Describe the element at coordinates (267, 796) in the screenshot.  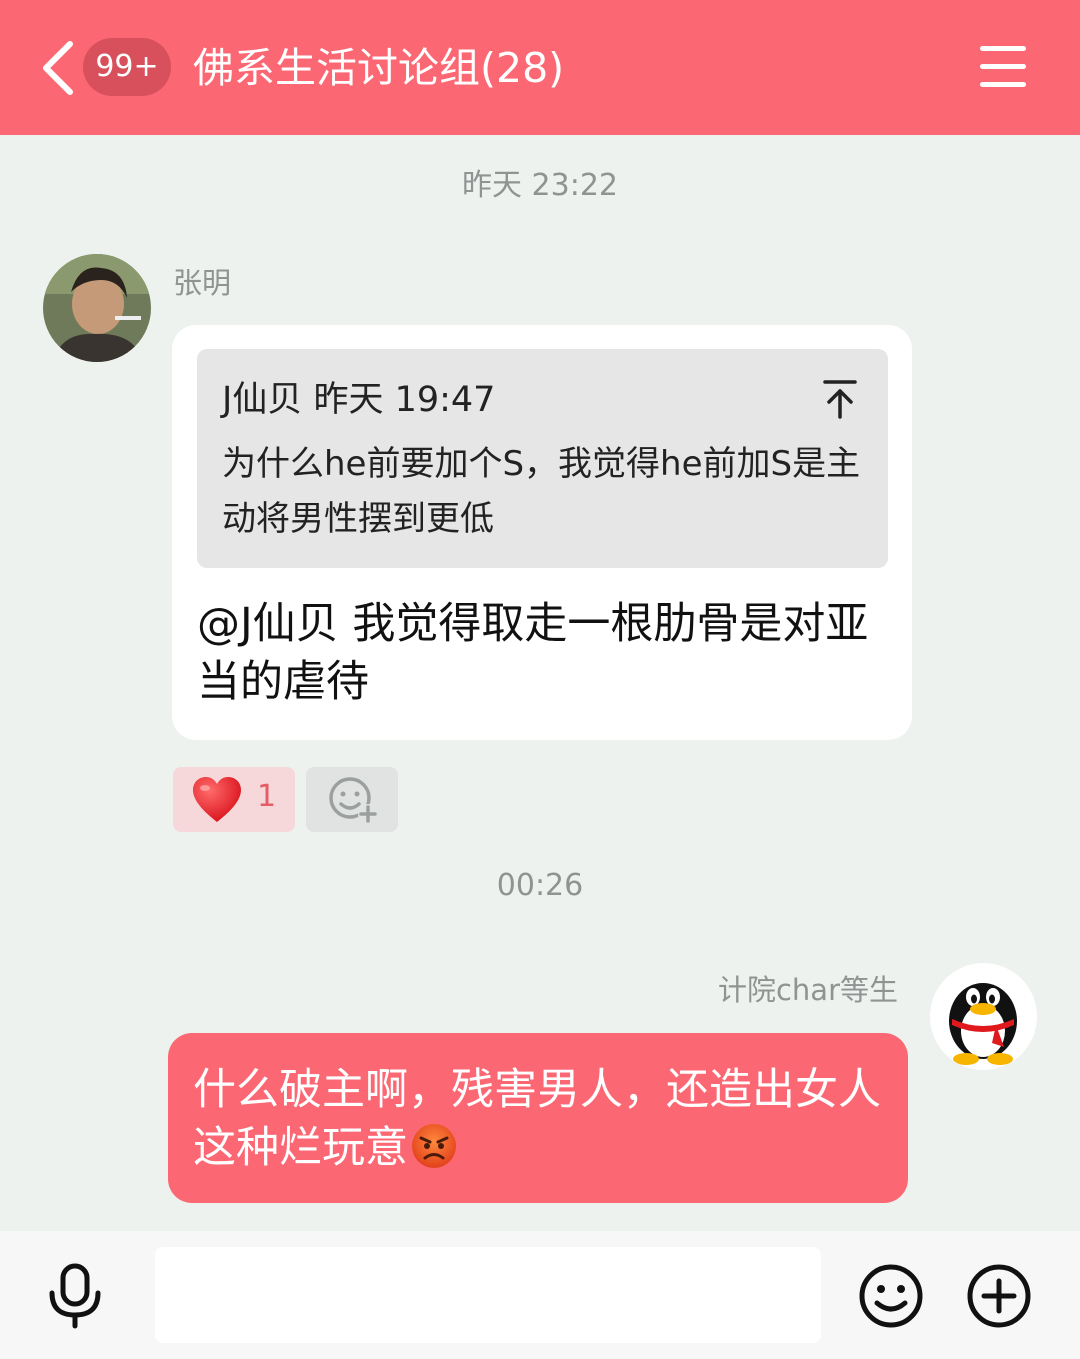
I see `reaction-count: 1` at that location.